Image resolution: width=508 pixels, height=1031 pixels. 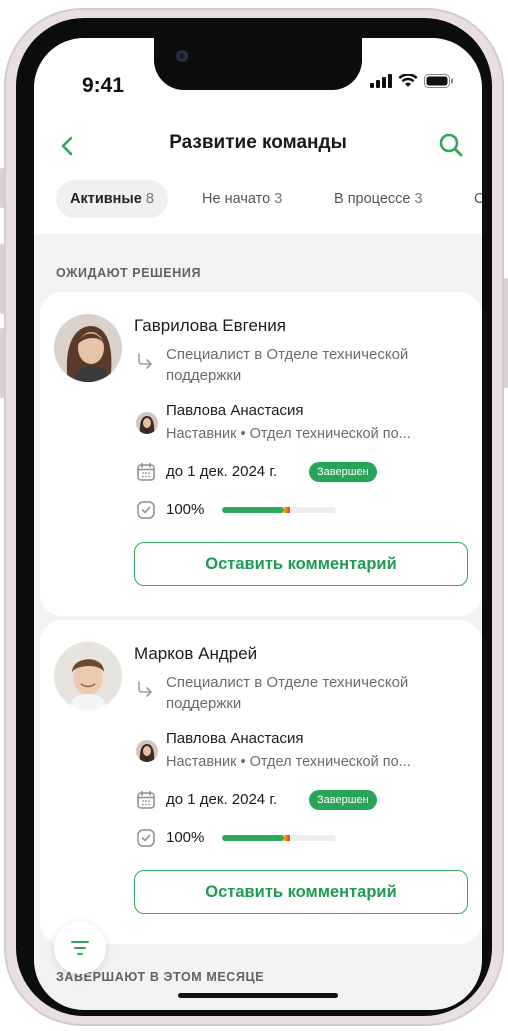 What do you see at coordinates (196, 653) in the screenshot?
I see `employee-name: Марков Андрей` at bounding box center [196, 653].